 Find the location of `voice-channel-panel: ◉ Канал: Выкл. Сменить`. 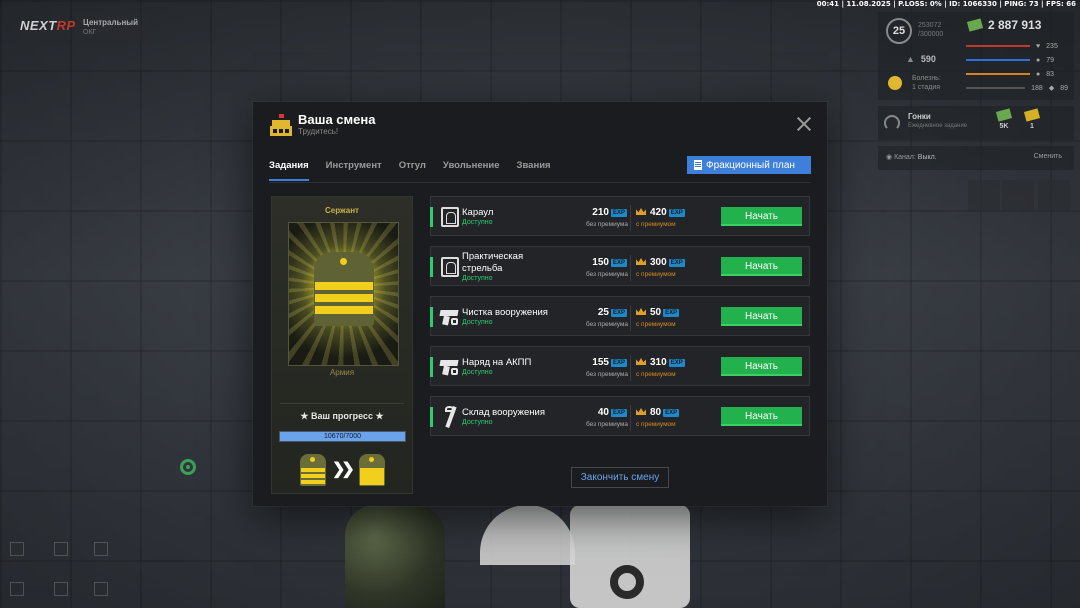

voice-channel-panel: ◉ Канал: Выкл. Сменить is located at coordinates (976, 158).